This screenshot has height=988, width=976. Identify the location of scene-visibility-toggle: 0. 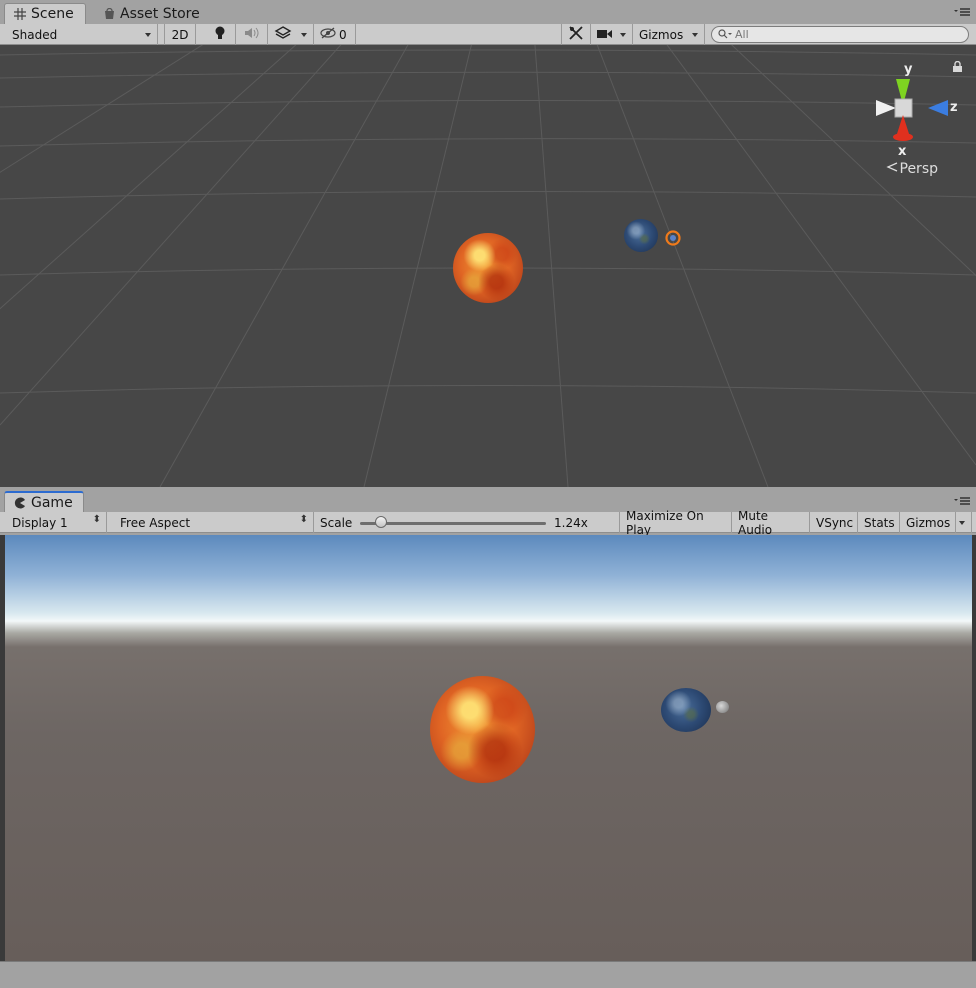
(335, 34).